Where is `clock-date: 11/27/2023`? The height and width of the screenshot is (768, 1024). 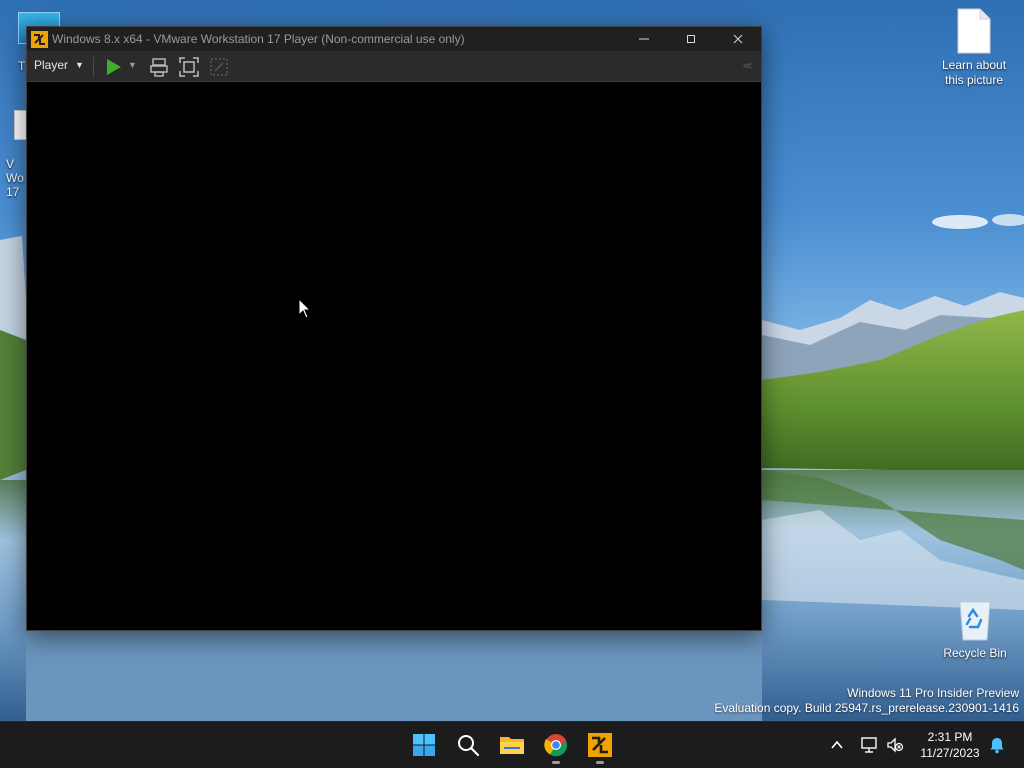 clock-date: 11/27/2023 is located at coordinates (950, 753).